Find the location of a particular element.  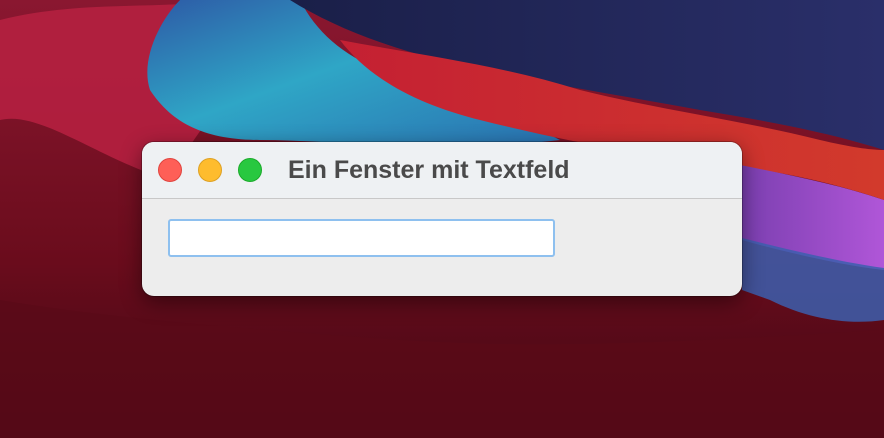

close-window-button is located at coordinates (170, 170).